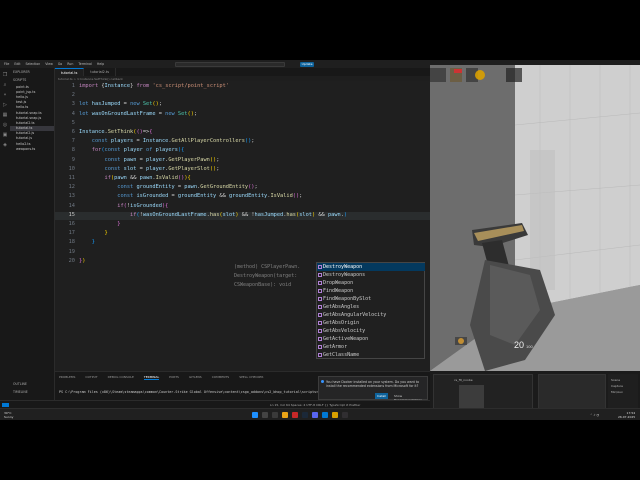 The image size is (640, 480). Describe the element at coordinates (5, 135) in the screenshot. I see `docker-icon: ▣` at that location.